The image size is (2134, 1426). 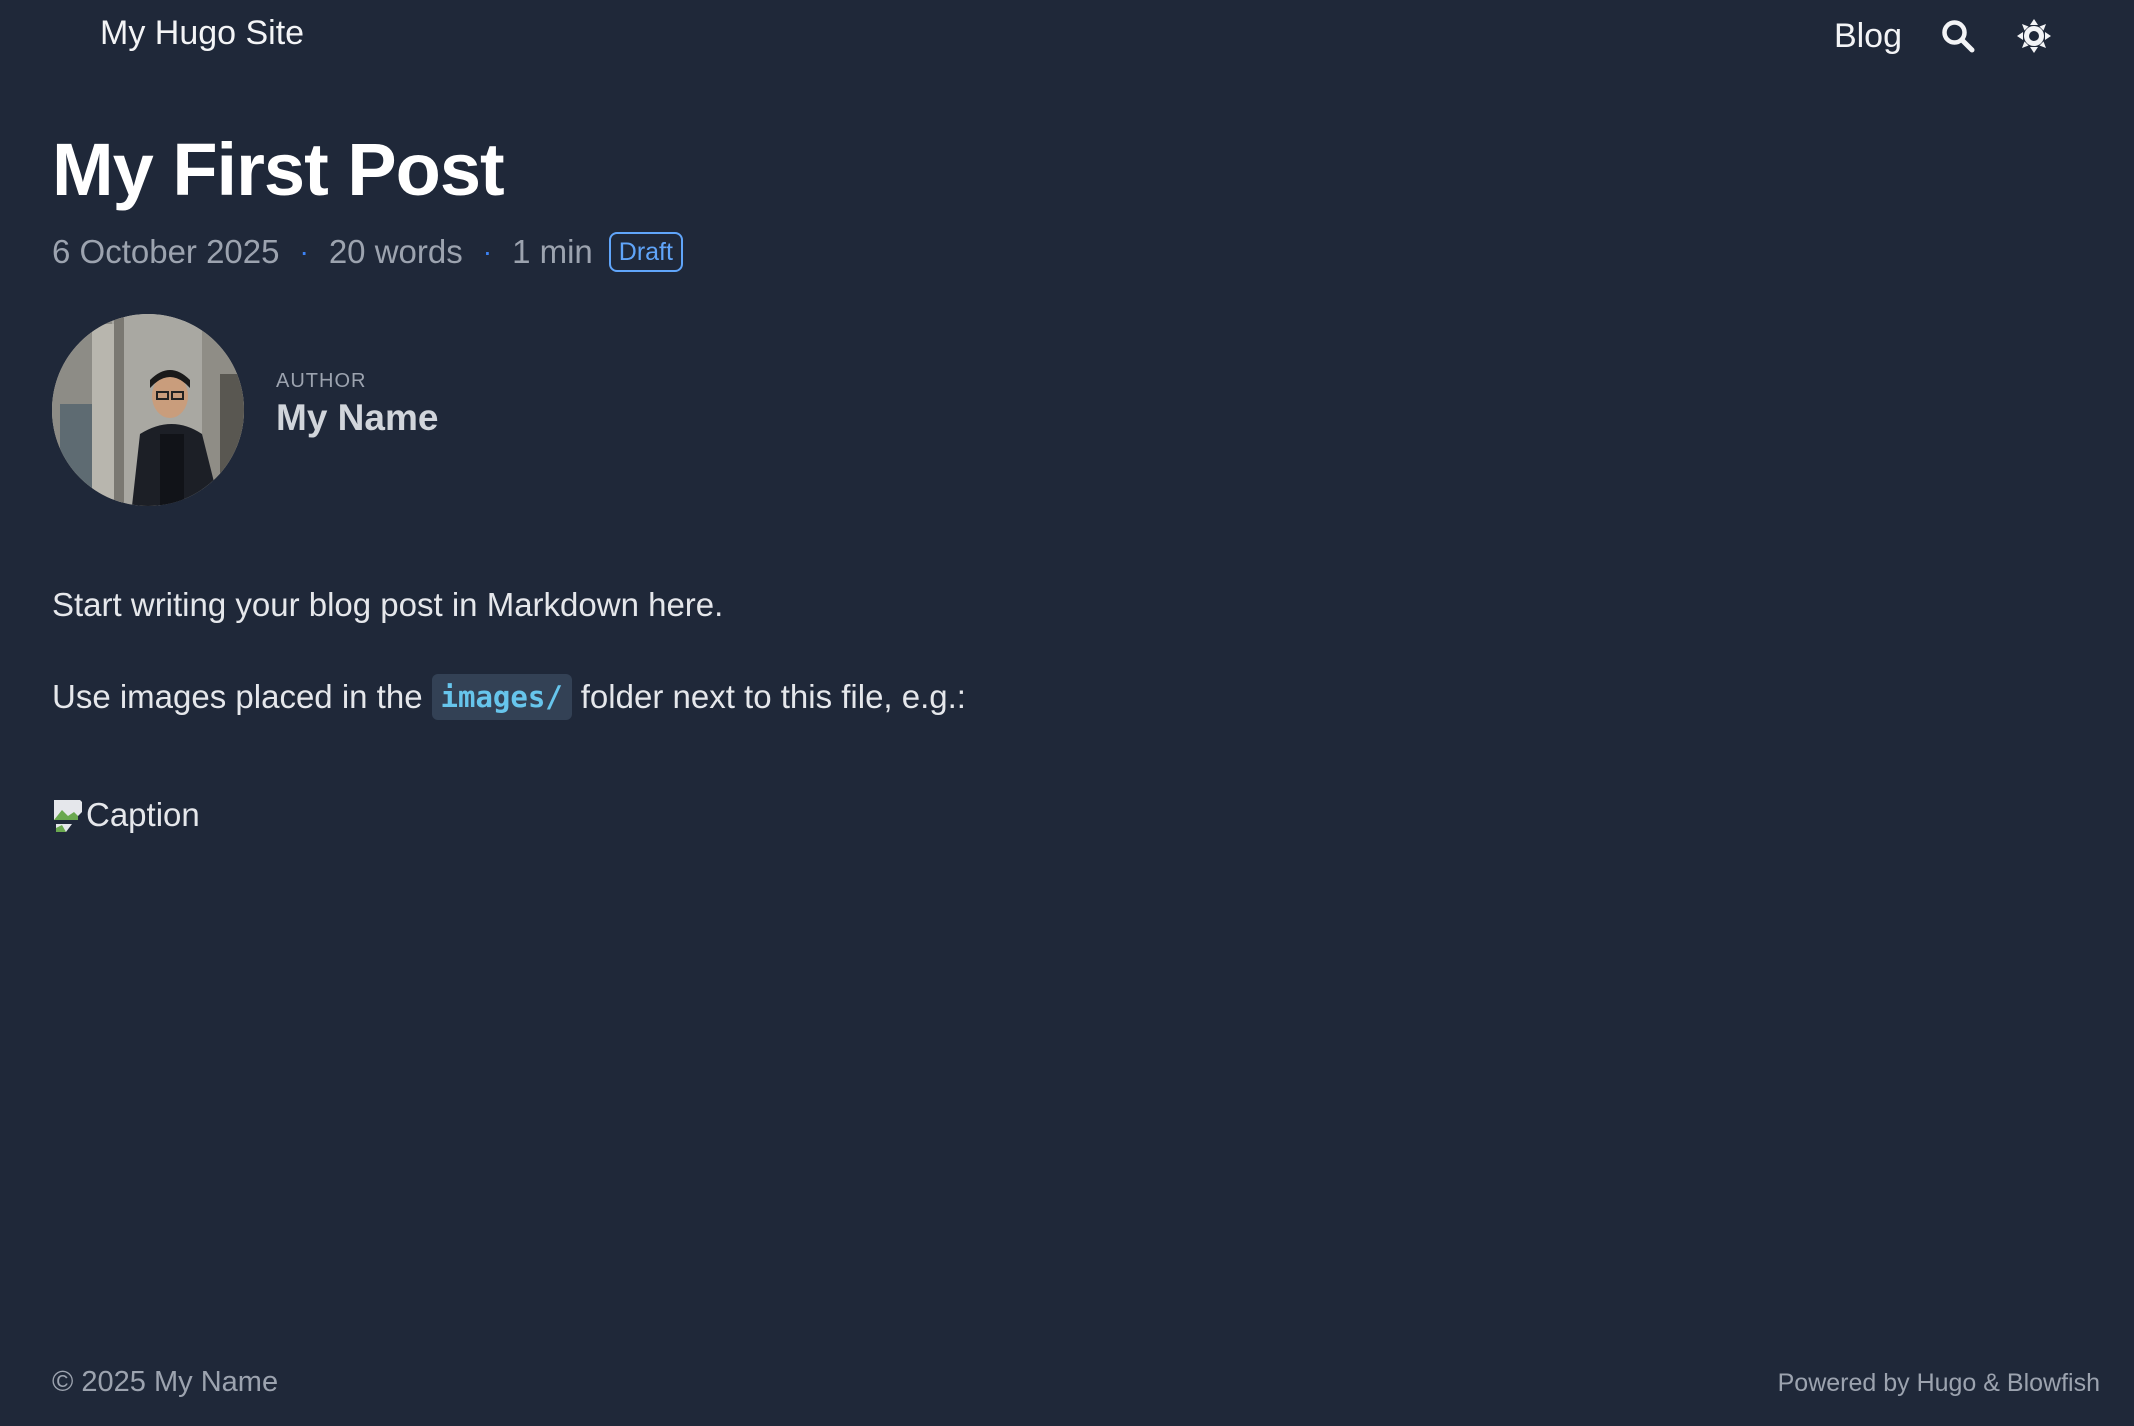 What do you see at coordinates (645, 252) in the screenshot?
I see `draft-badge: Draft` at bounding box center [645, 252].